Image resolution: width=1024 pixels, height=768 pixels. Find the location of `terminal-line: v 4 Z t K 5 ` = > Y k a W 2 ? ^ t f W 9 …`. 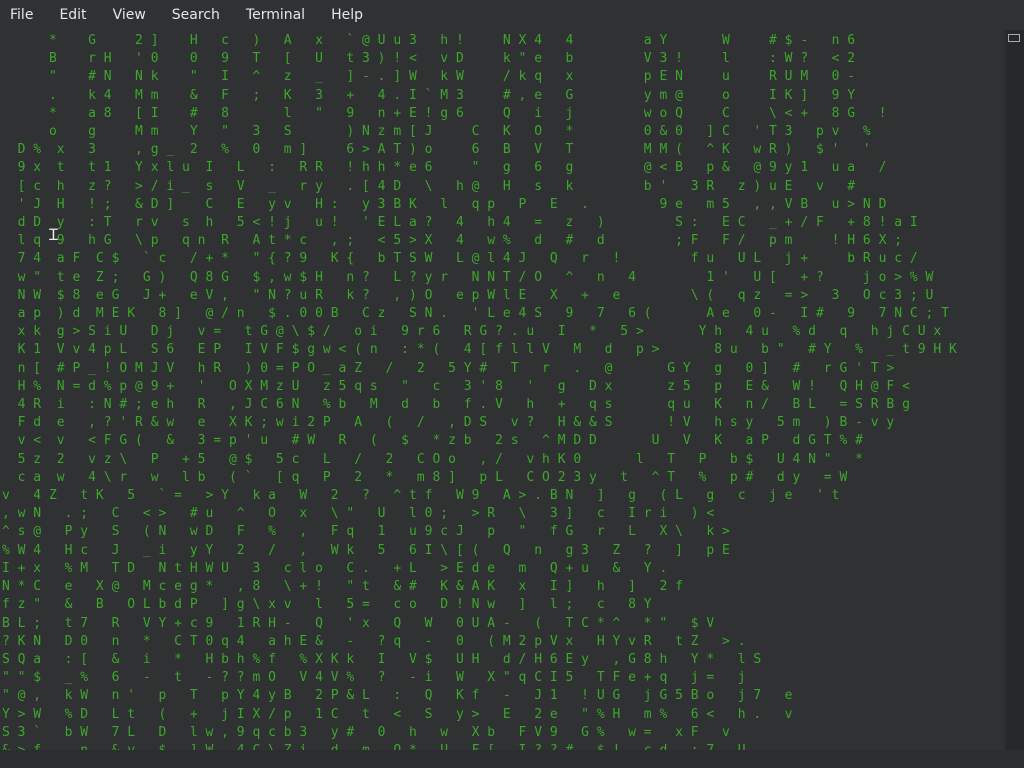

terminal-line: v 4 Z t K 5 ` = > Y k a W 2 ? ^ t f W 9 … is located at coordinates (421, 496).